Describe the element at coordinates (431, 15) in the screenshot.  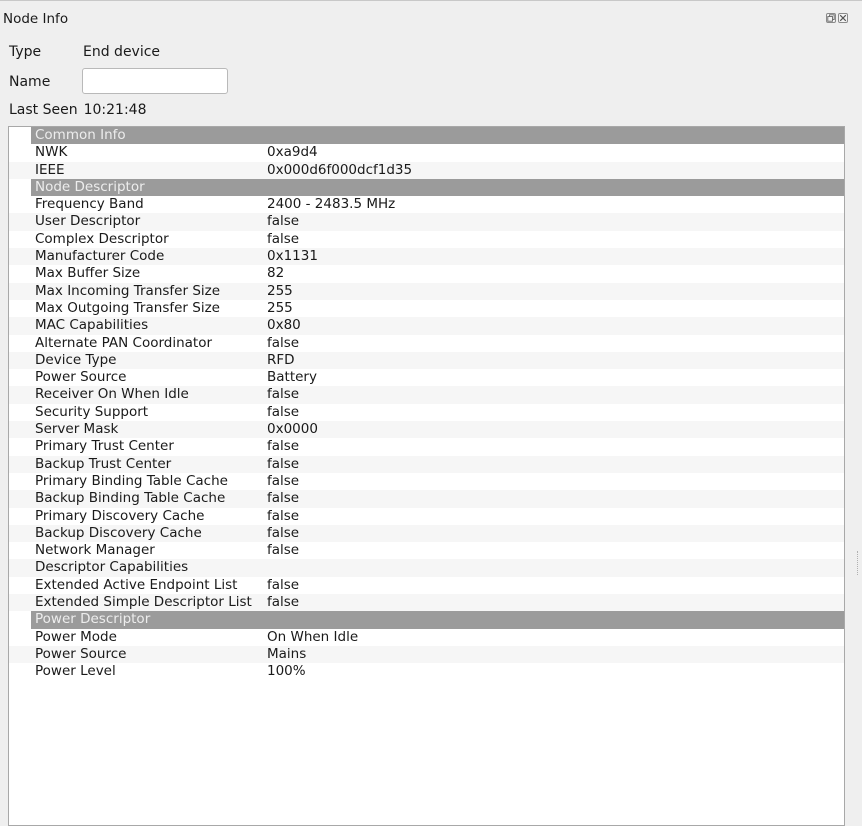
I see `title-bar: Node Info` at that location.